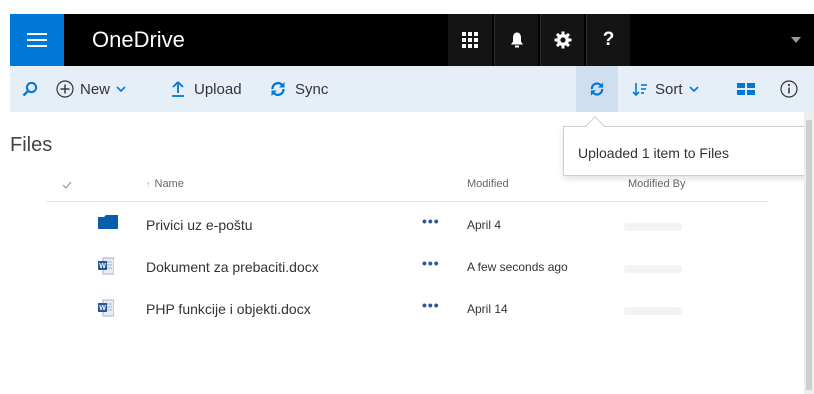  I want to click on upload-icon, so click(178, 89).